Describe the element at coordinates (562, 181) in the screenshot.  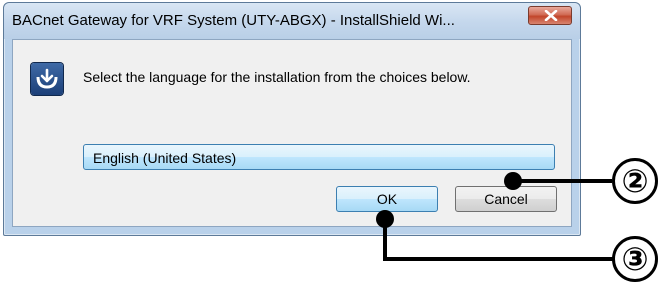
I see `callout-2-line` at that location.